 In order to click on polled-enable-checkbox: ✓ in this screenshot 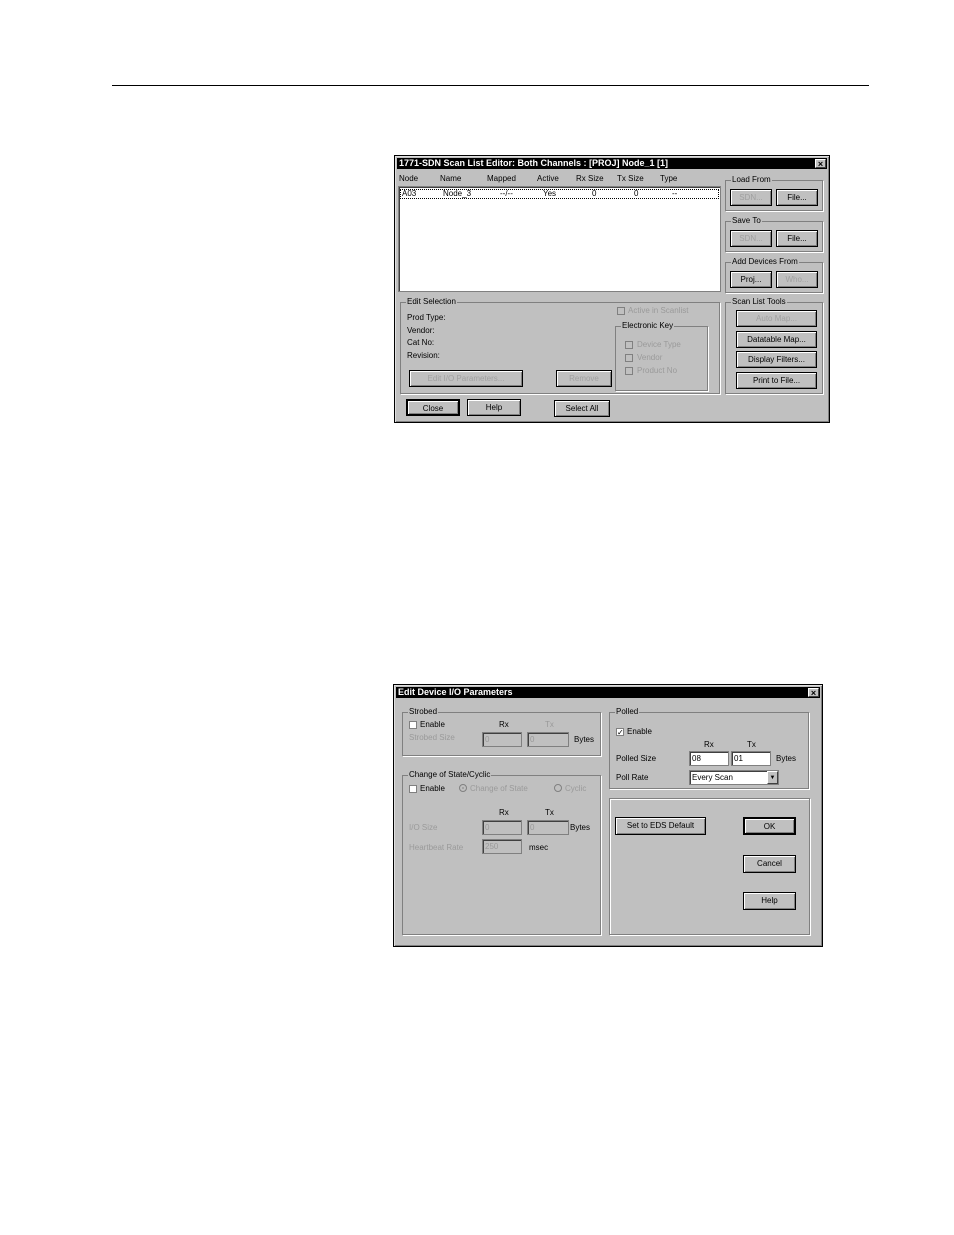, I will do `click(620, 732)`.